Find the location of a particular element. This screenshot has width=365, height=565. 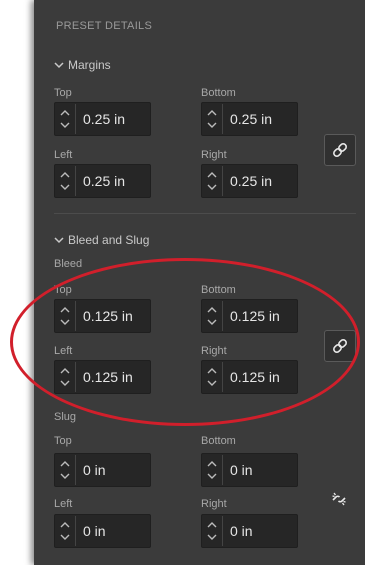

bleed-bottom-label: Bottom is located at coordinates (218, 290).